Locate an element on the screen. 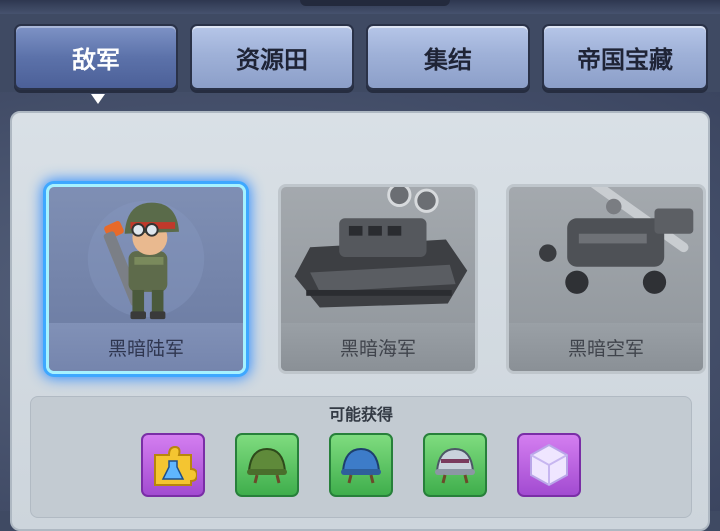 The image size is (720, 531). crystal-cube-icon is located at coordinates (549, 465).